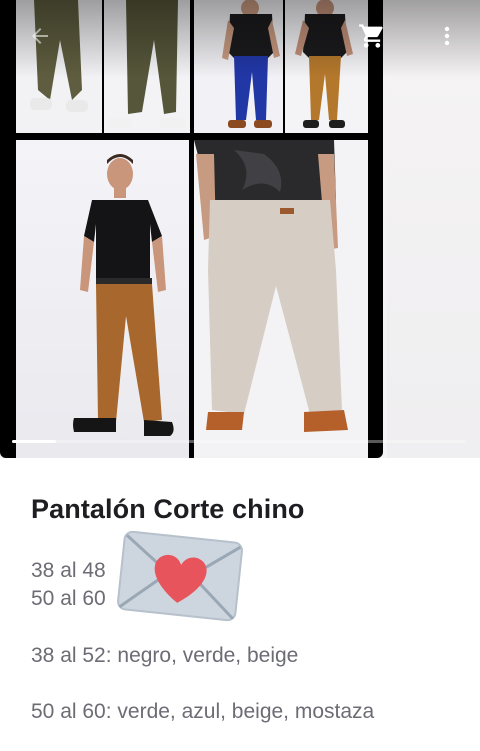  What do you see at coordinates (68, 598) in the screenshot?
I see `size-range-line: 50 al 60` at bounding box center [68, 598].